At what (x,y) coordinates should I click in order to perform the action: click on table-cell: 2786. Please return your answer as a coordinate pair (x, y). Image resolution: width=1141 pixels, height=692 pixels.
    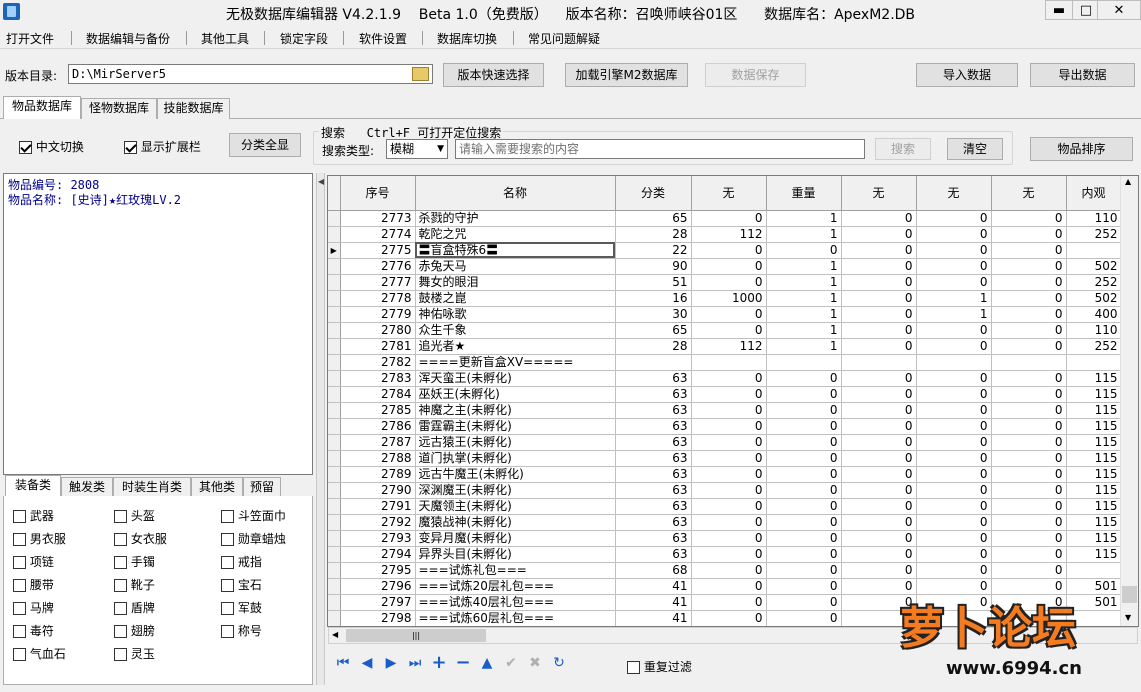
    Looking at the image, I should click on (378, 426).